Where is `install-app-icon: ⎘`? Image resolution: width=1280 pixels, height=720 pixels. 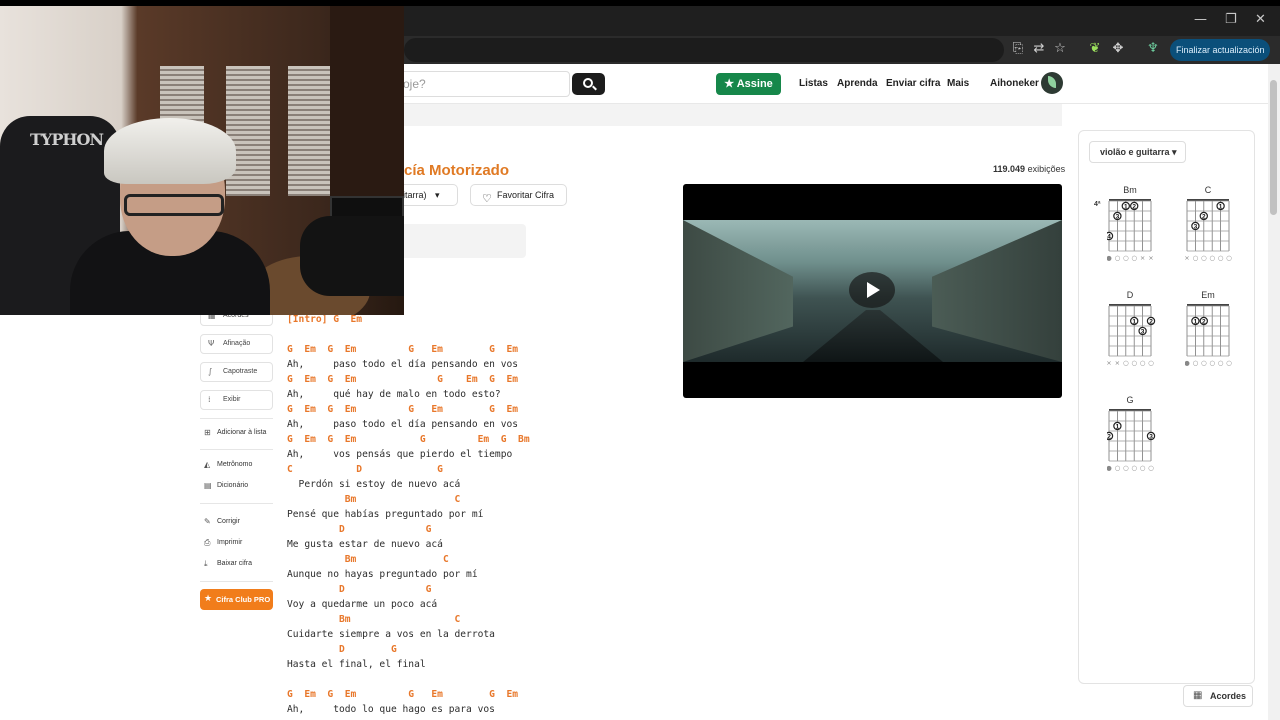
install-app-icon: ⎘ is located at coordinates (1018, 49).